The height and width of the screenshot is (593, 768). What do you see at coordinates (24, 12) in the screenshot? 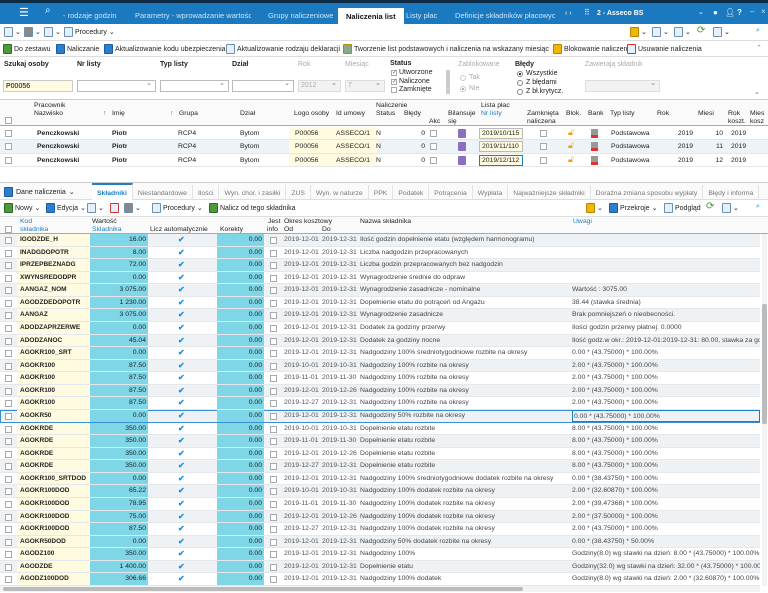
I see `hamburger-menu-icon: ☰` at bounding box center [24, 12].